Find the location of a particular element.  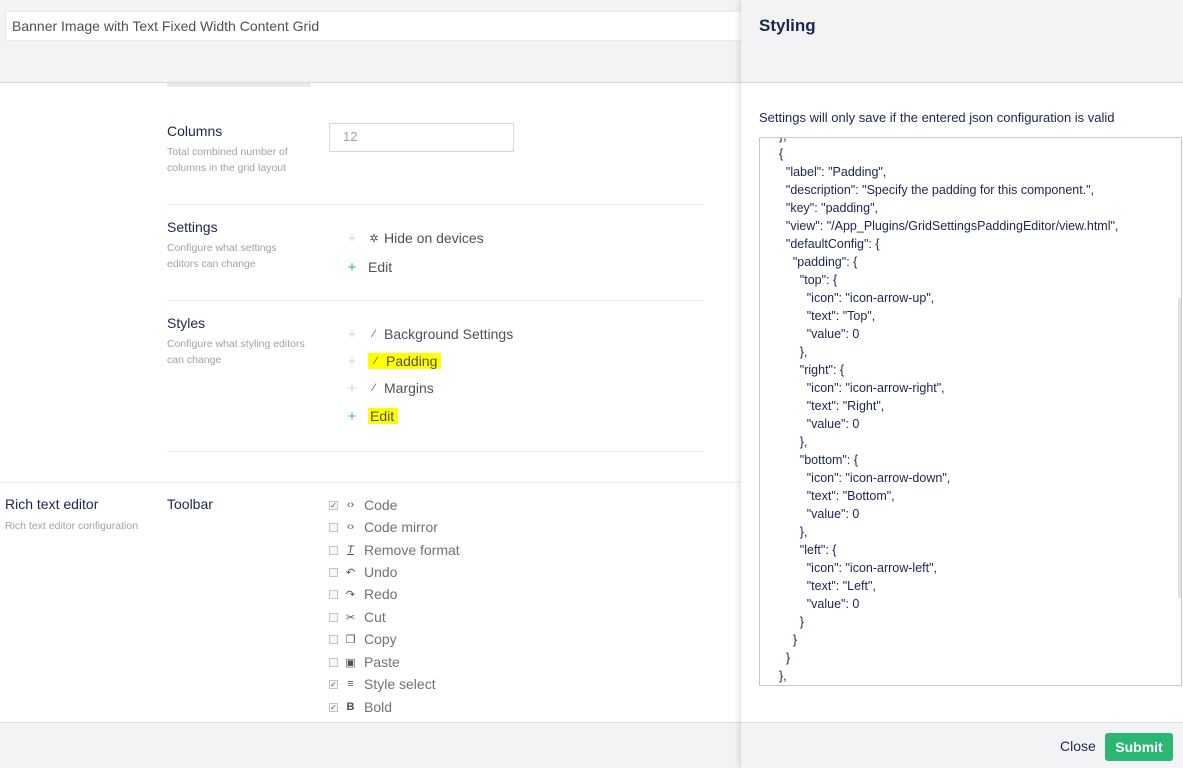

toolbar-item-code-mirror: ‹› Code mirror is located at coordinates (383, 527).